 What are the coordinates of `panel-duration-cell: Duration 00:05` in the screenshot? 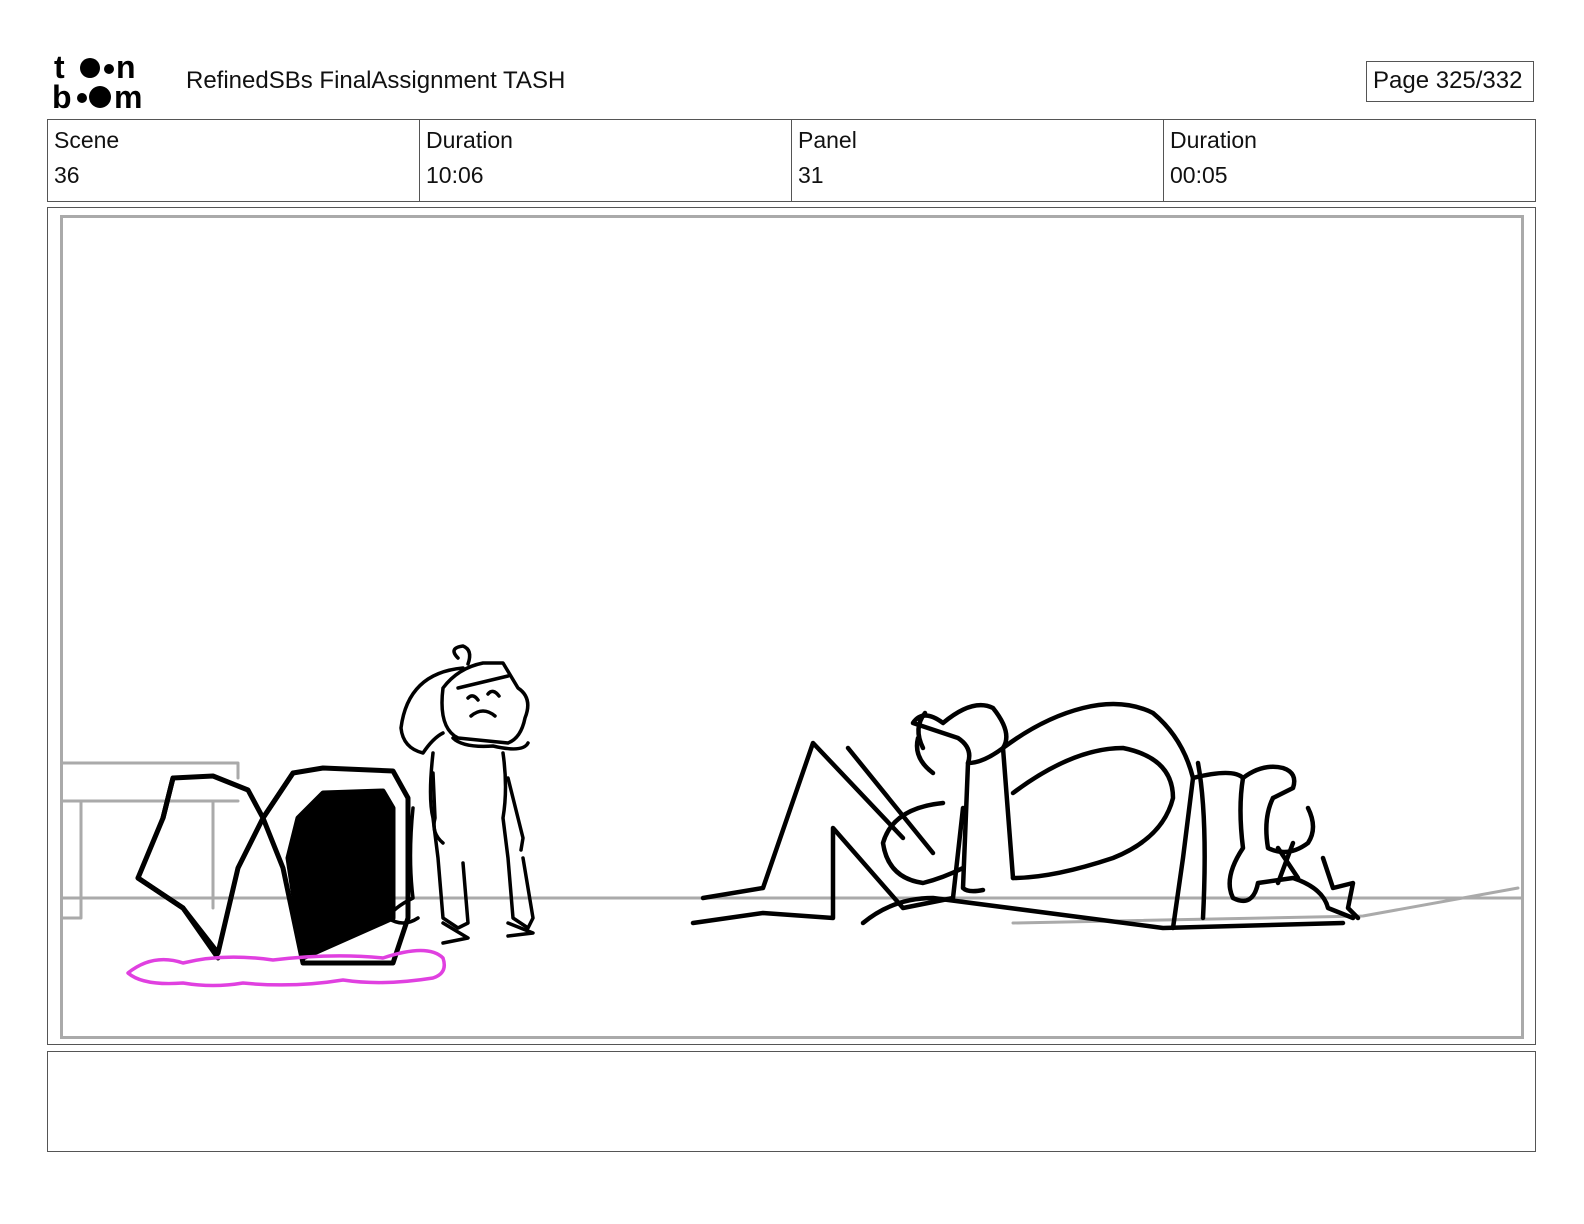 It's located at (1349, 160).